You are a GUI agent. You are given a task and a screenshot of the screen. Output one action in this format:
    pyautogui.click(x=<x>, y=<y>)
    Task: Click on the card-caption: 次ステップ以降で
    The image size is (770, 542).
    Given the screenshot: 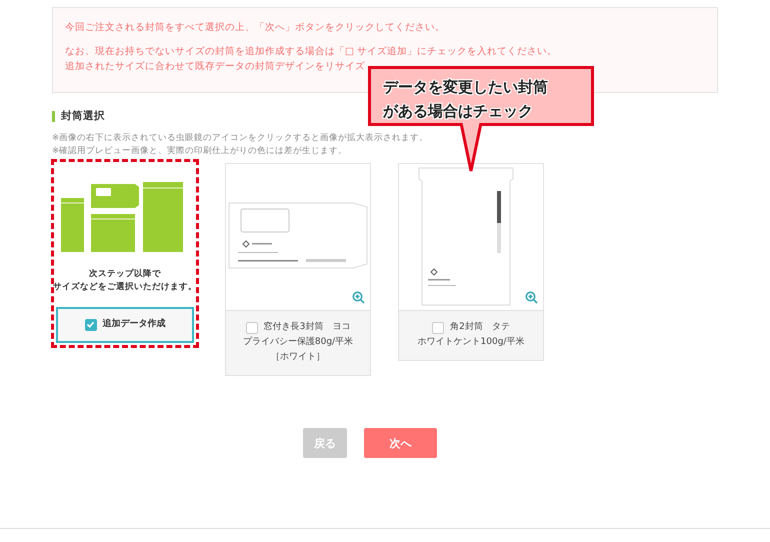 What is the action you would take?
    pyautogui.click(x=125, y=274)
    